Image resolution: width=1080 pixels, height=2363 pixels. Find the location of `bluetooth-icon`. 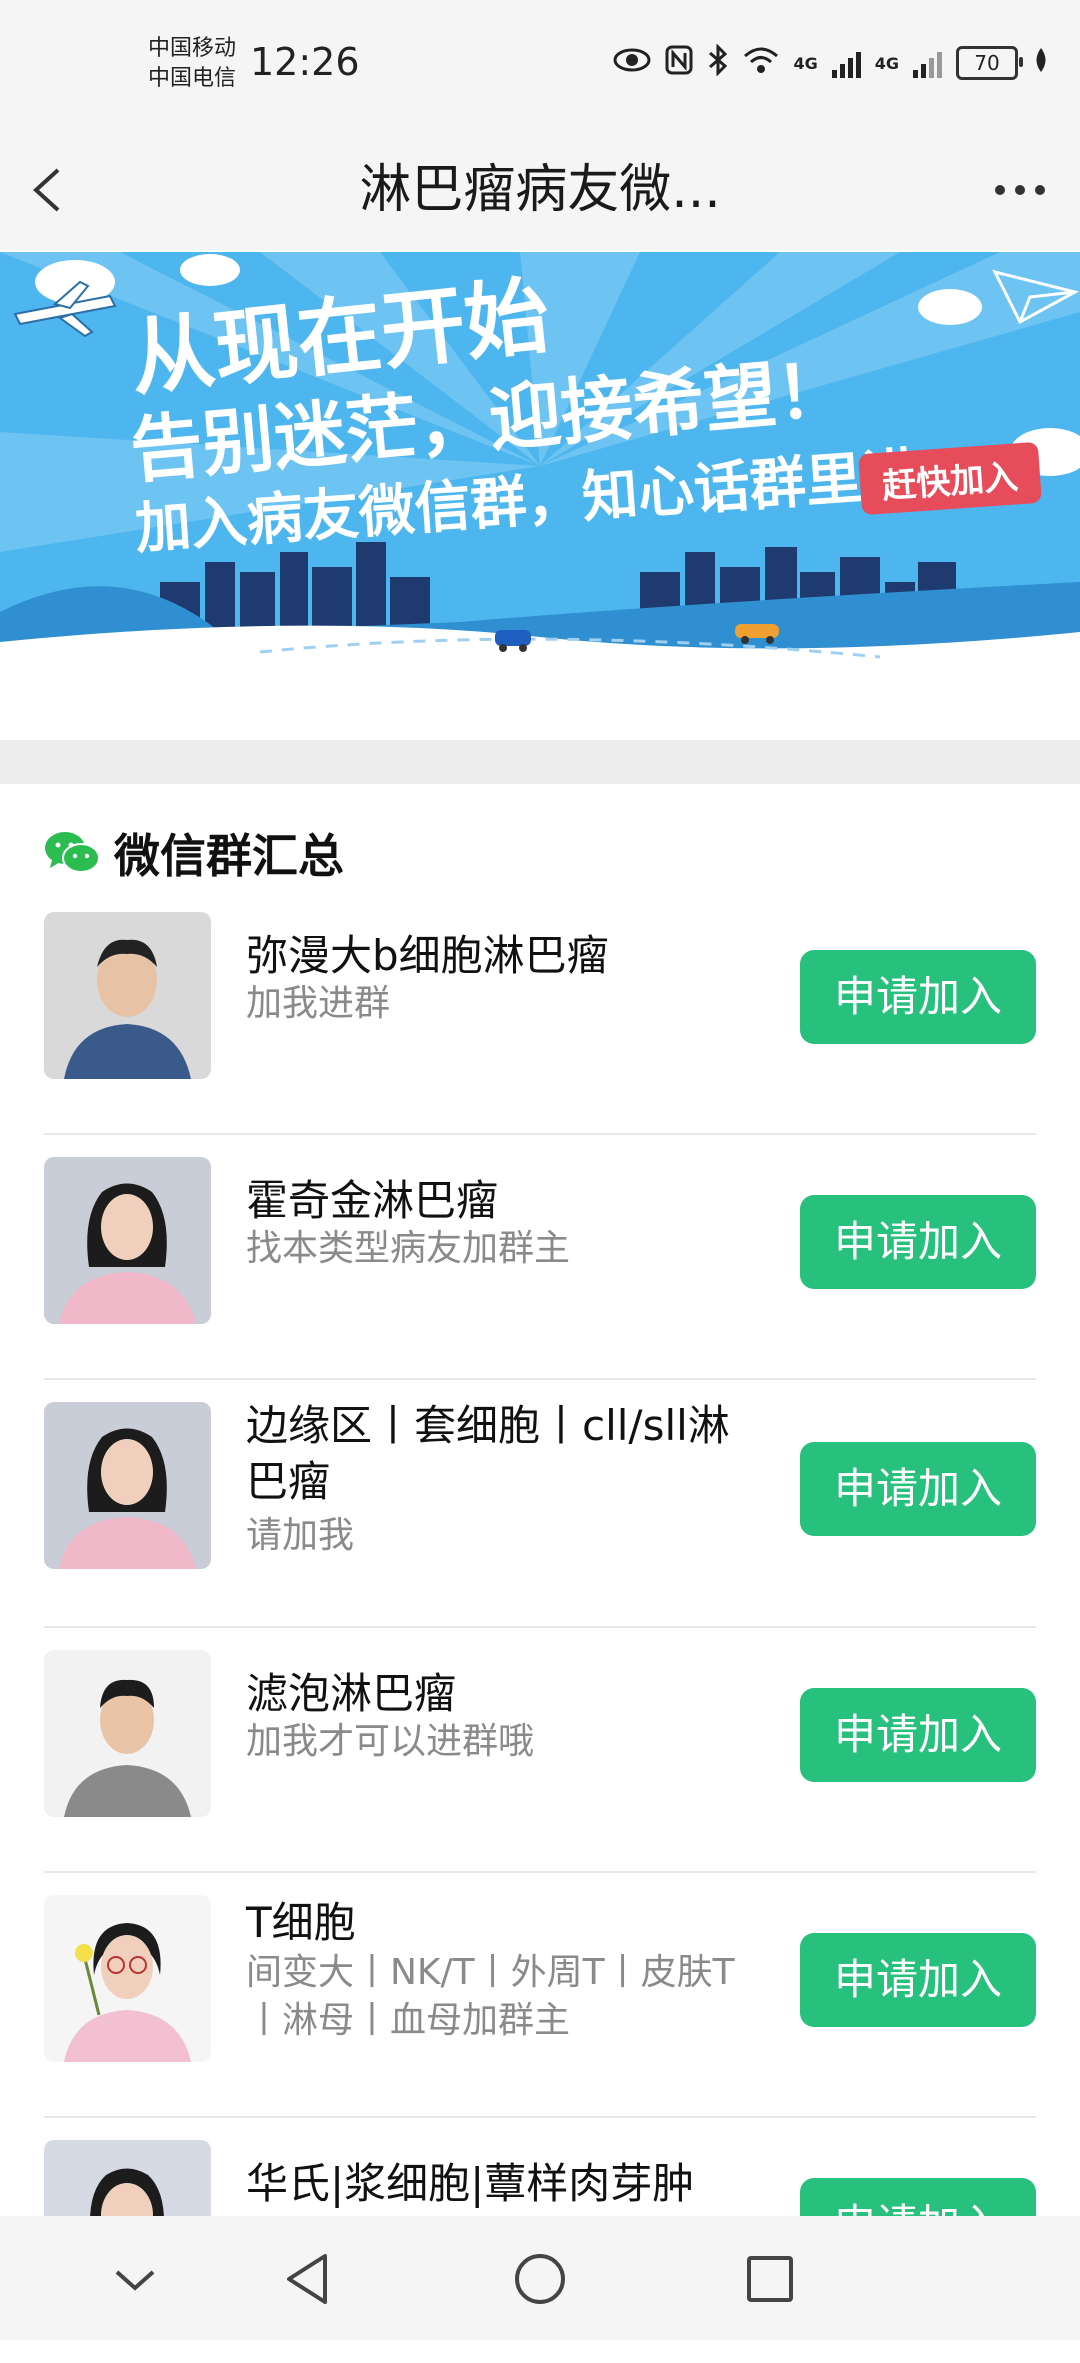

bluetooth-icon is located at coordinates (718, 62).